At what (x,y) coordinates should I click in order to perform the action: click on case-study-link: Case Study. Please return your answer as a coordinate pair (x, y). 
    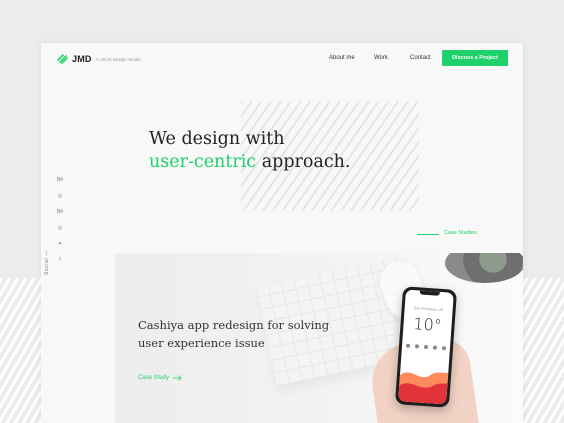
    Looking at the image, I should click on (160, 378).